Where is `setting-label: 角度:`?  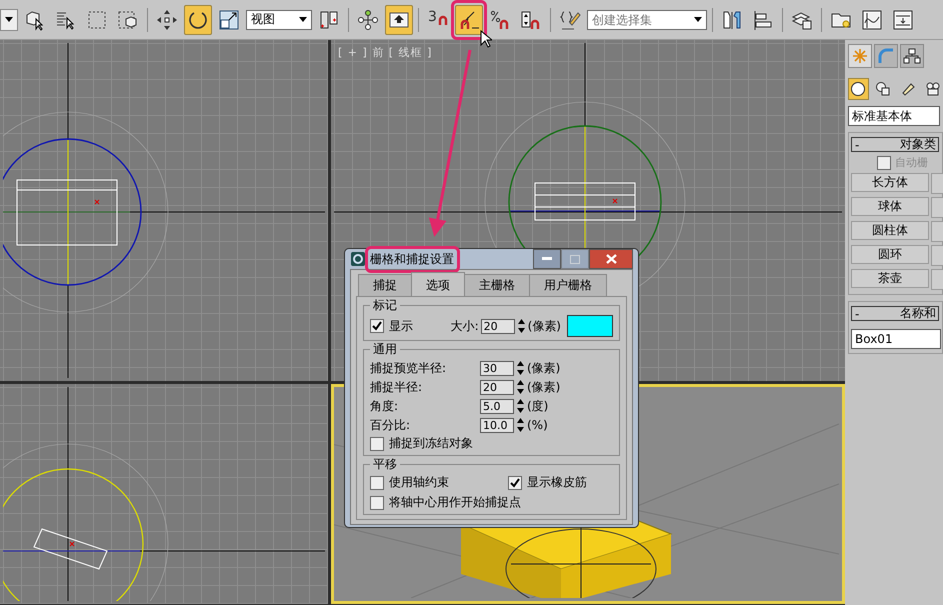
setting-label: 角度: is located at coordinates (385, 406).